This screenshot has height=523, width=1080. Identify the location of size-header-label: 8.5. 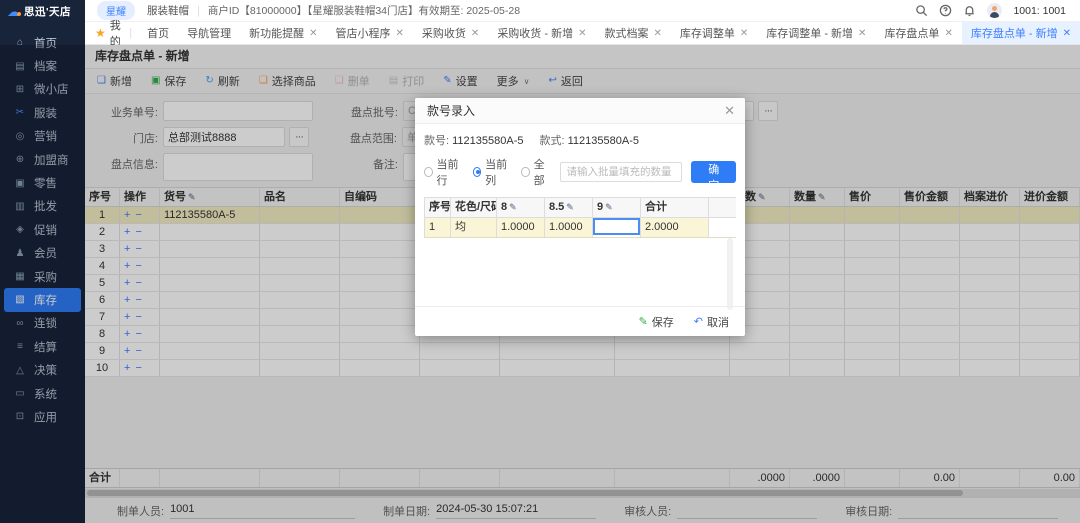
(557, 207).